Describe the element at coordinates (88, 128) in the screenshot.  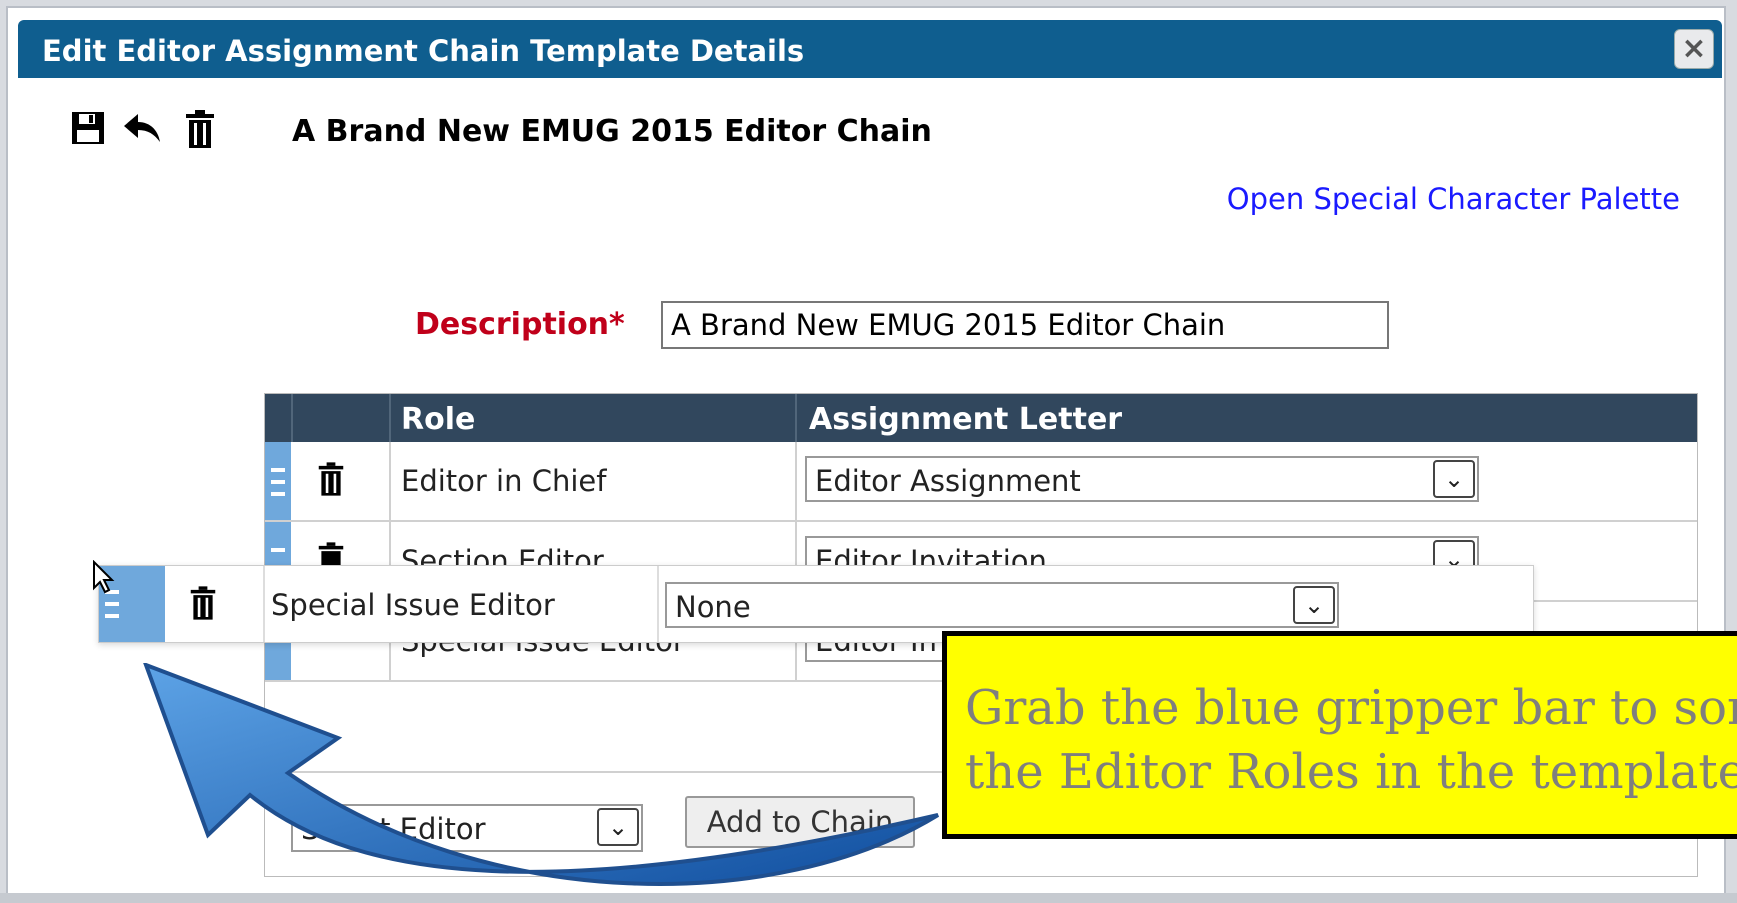
I see `save-icon` at that location.